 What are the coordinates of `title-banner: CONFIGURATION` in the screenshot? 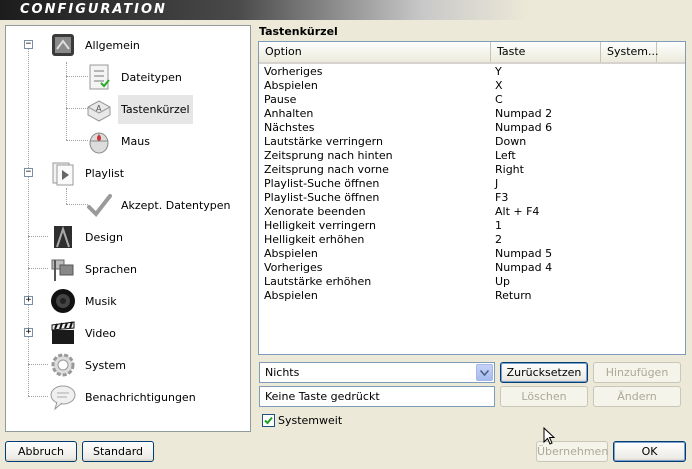 It's located at (264, 10).